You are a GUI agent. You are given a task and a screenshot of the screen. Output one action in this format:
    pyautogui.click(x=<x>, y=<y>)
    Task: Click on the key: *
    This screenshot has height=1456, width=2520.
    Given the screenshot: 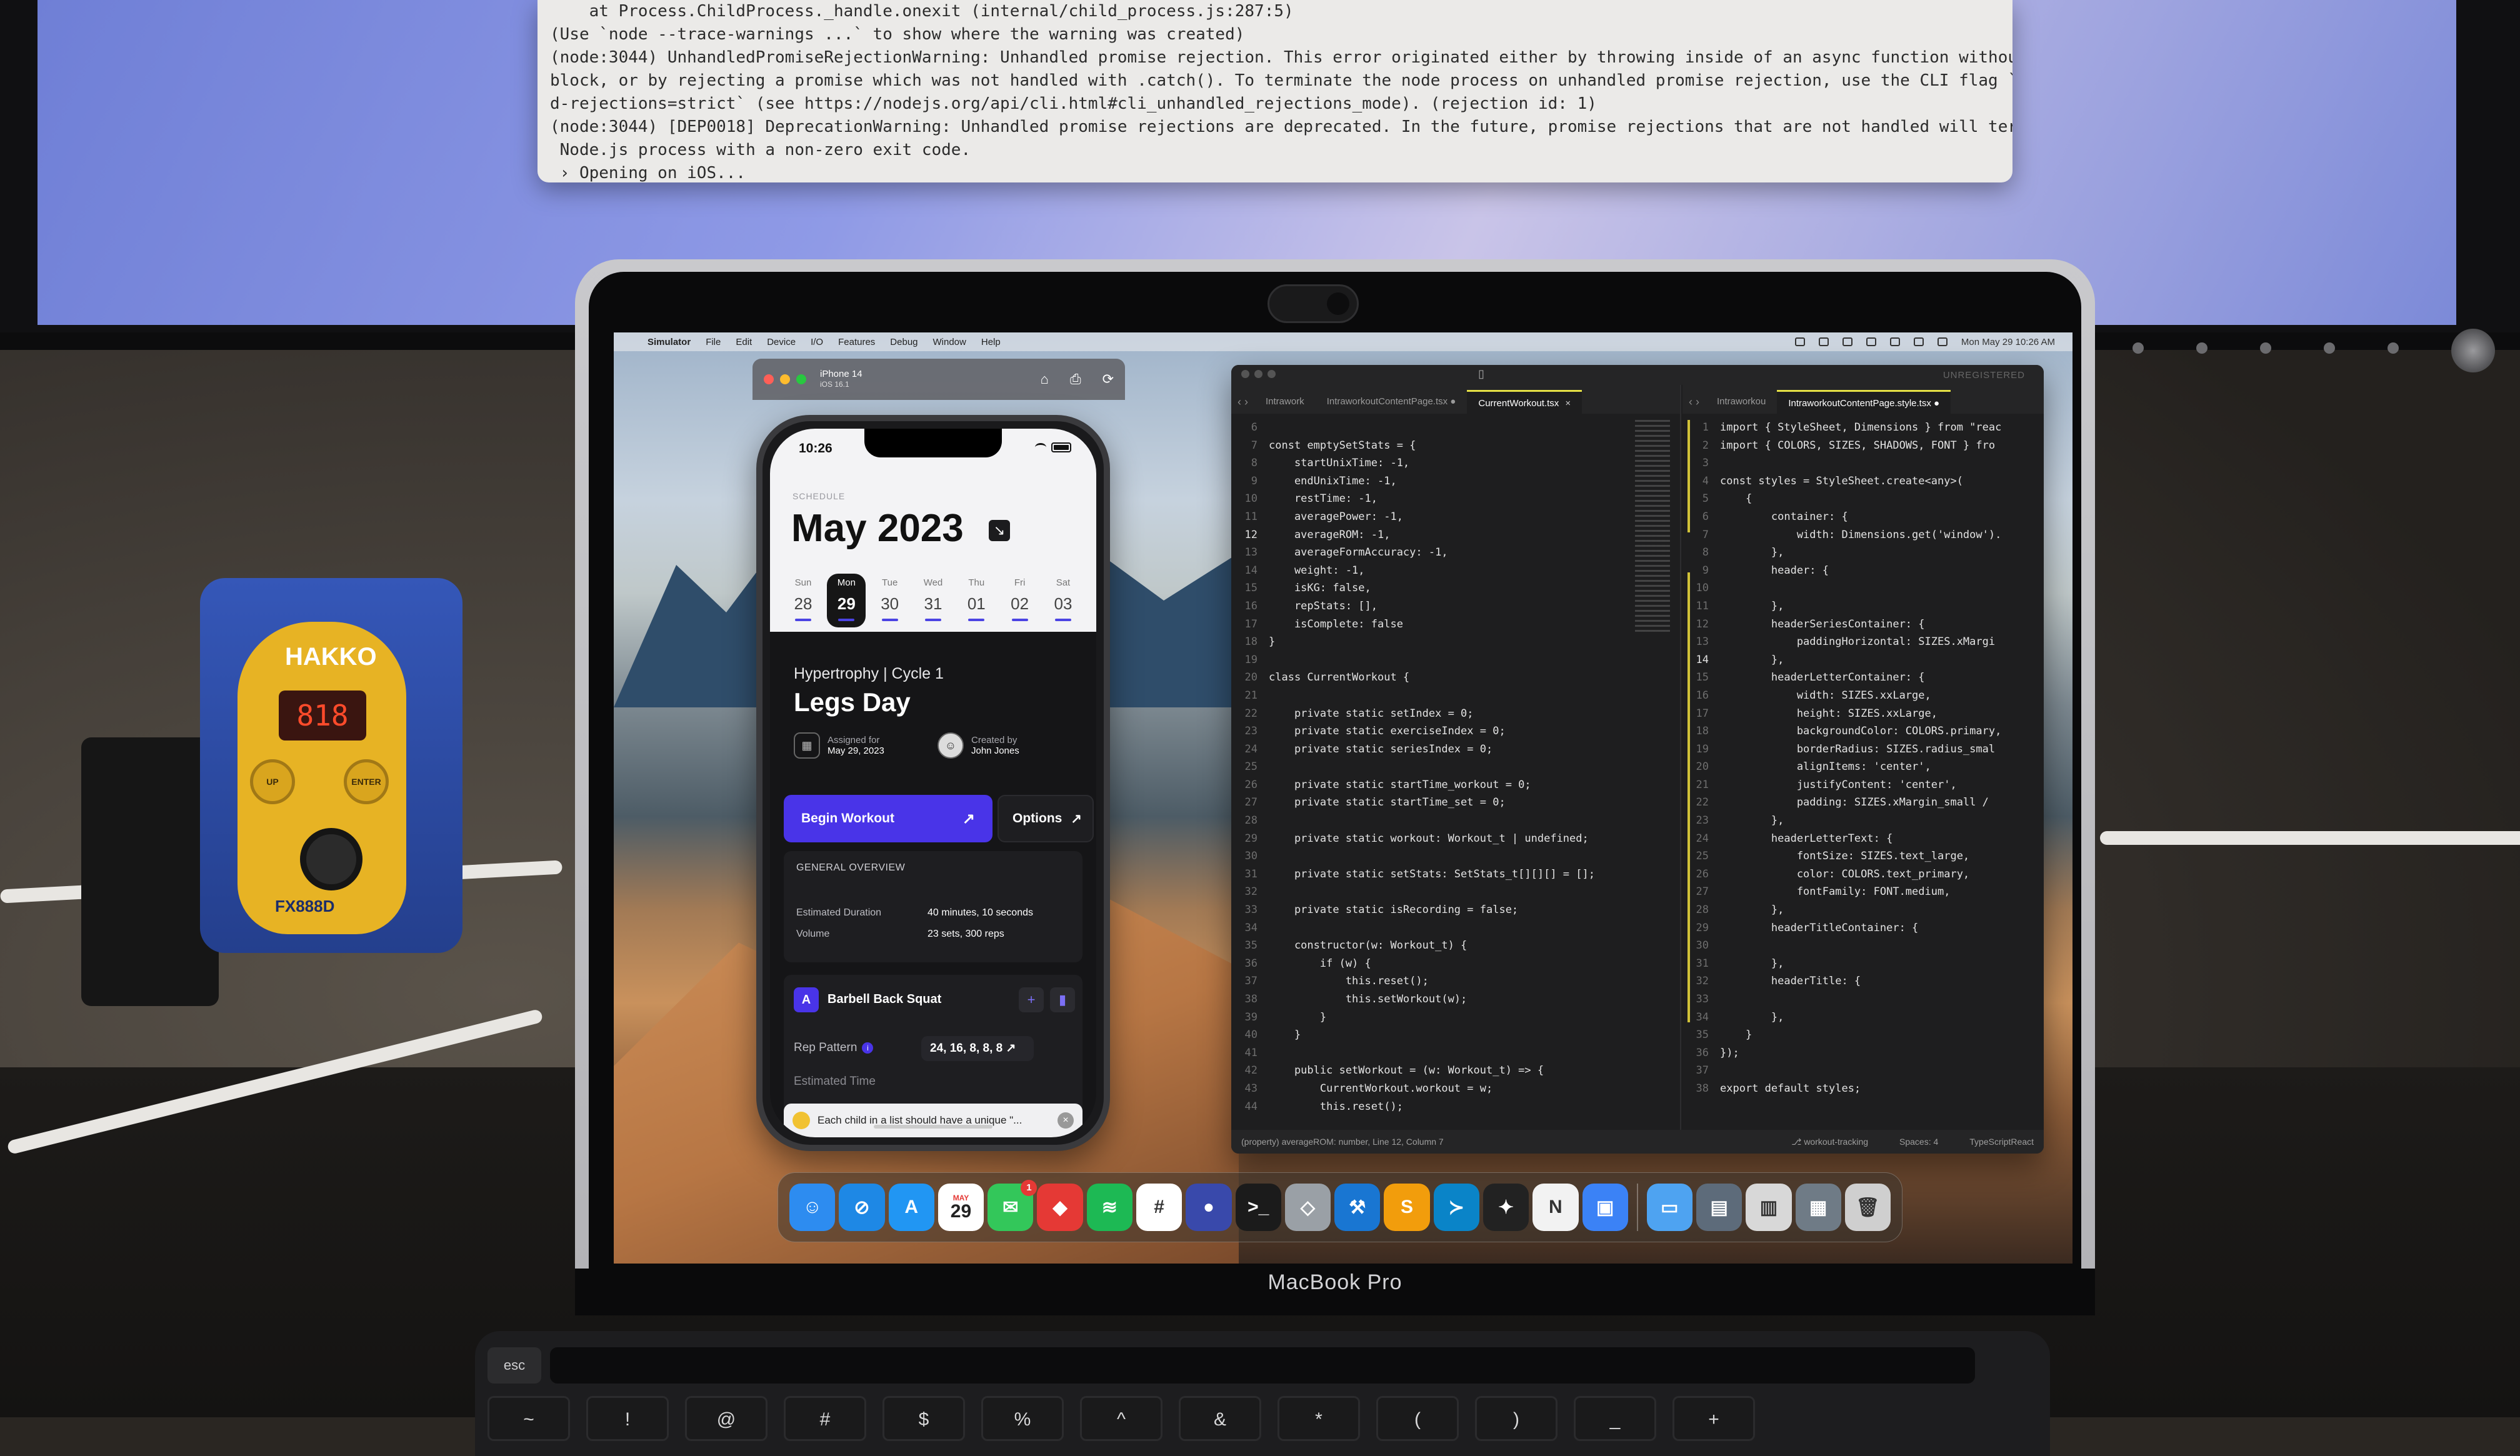 What is the action you would take?
    pyautogui.click(x=1319, y=1418)
    